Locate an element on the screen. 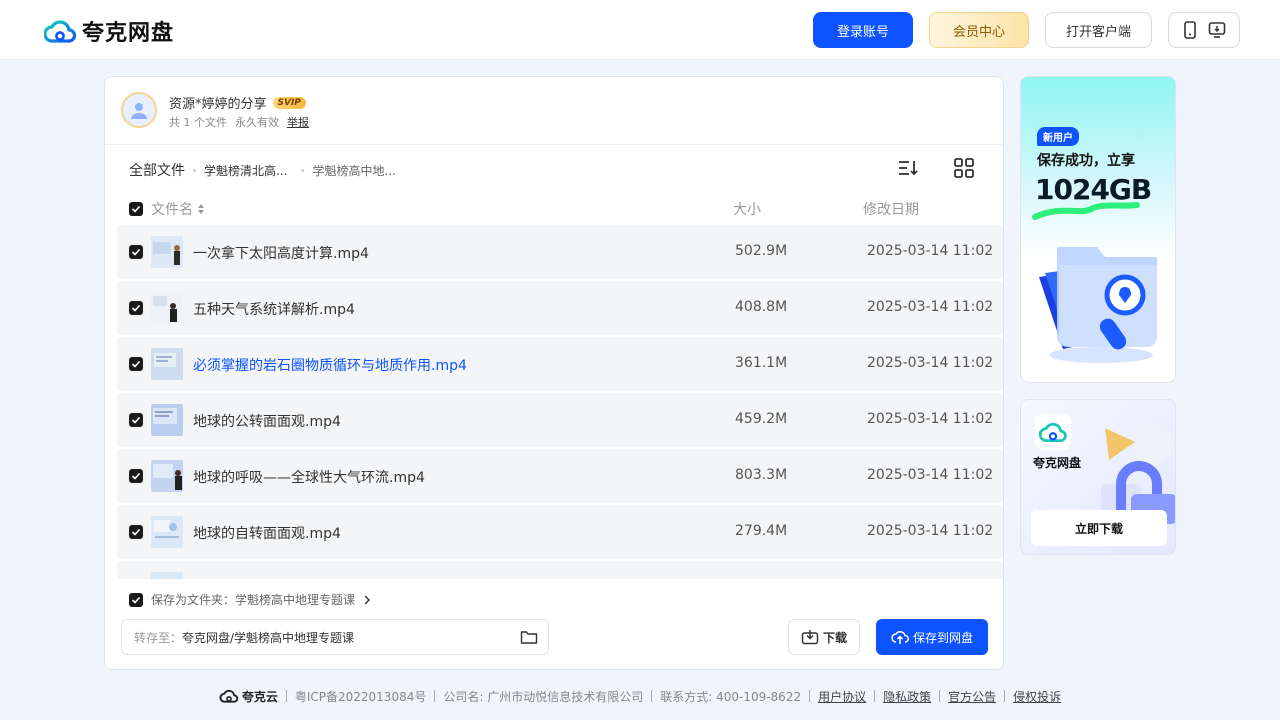 This screenshot has height=720, width=1280. footer-link-terms: 用户协议 is located at coordinates (842, 696).